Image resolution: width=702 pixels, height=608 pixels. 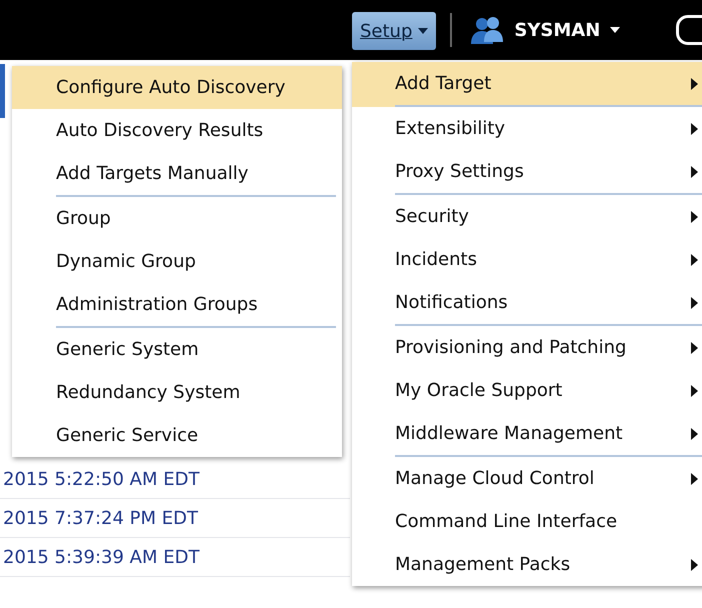 I want to click on menu-item: Add Target, so click(x=527, y=84).